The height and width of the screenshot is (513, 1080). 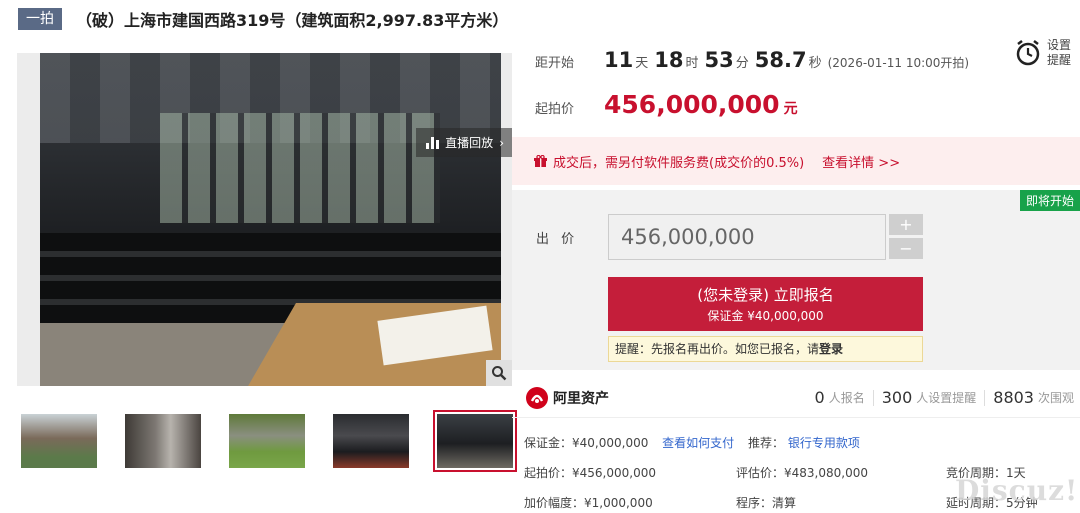 I want to click on reminder-count-label: 人设置提醒, so click(x=946, y=398).